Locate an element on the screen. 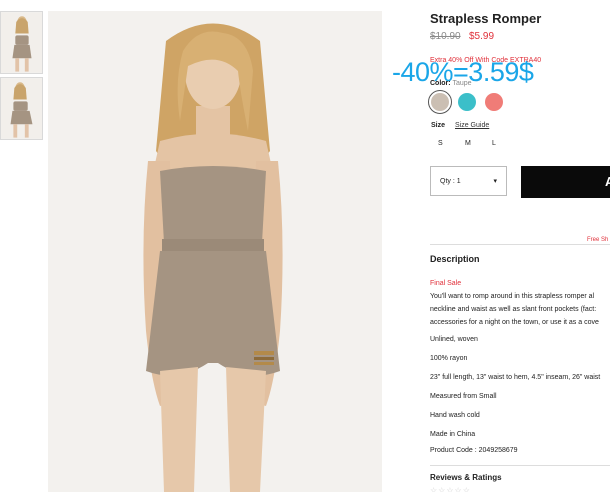 The width and height of the screenshot is (610, 492). original-price: $10.90 is located at coordinates (445, 36).